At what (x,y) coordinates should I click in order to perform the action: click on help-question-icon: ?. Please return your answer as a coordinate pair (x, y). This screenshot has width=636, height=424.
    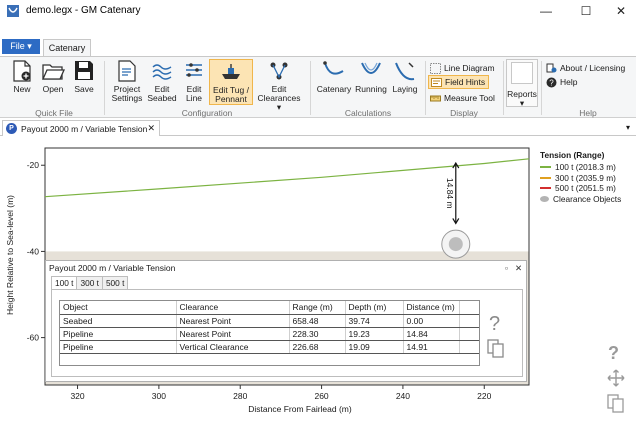
    Looking at the image, I should click on (613, 353).